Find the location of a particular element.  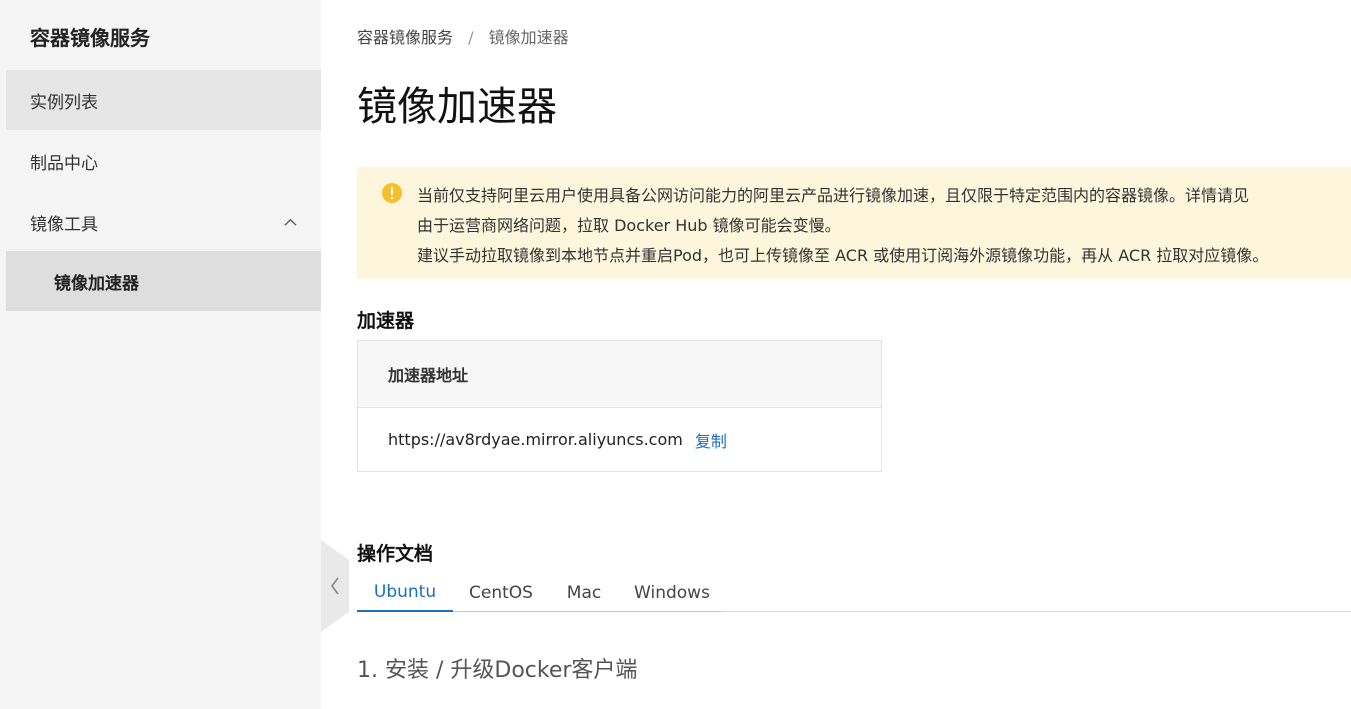

sidebar-collapse-button is located at coordinates (335, 586).